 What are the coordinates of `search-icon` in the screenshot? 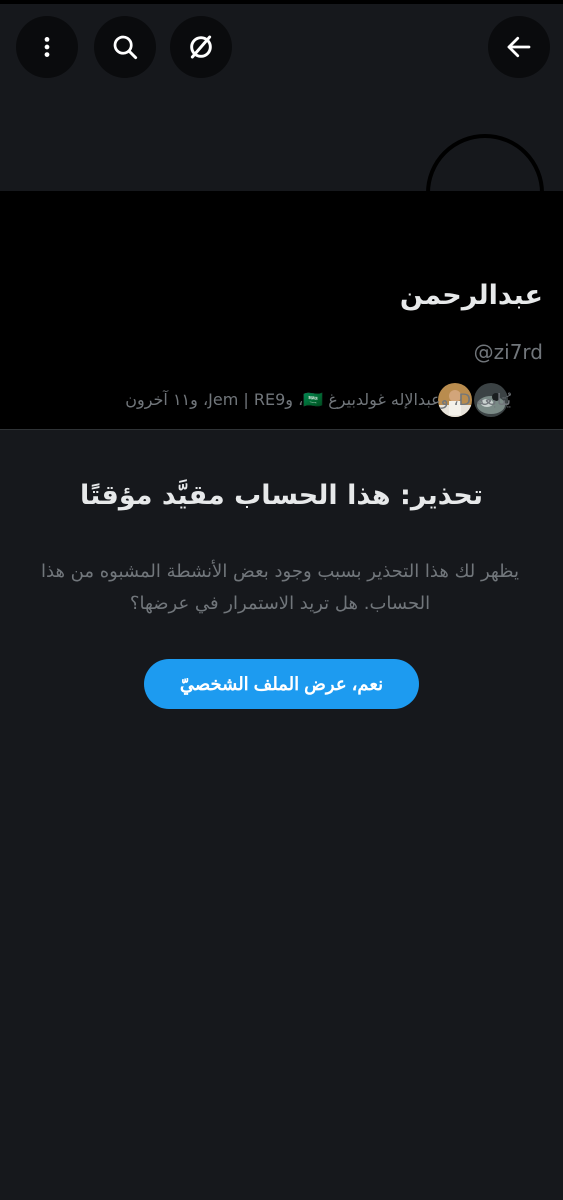 It's located at (125, 47).